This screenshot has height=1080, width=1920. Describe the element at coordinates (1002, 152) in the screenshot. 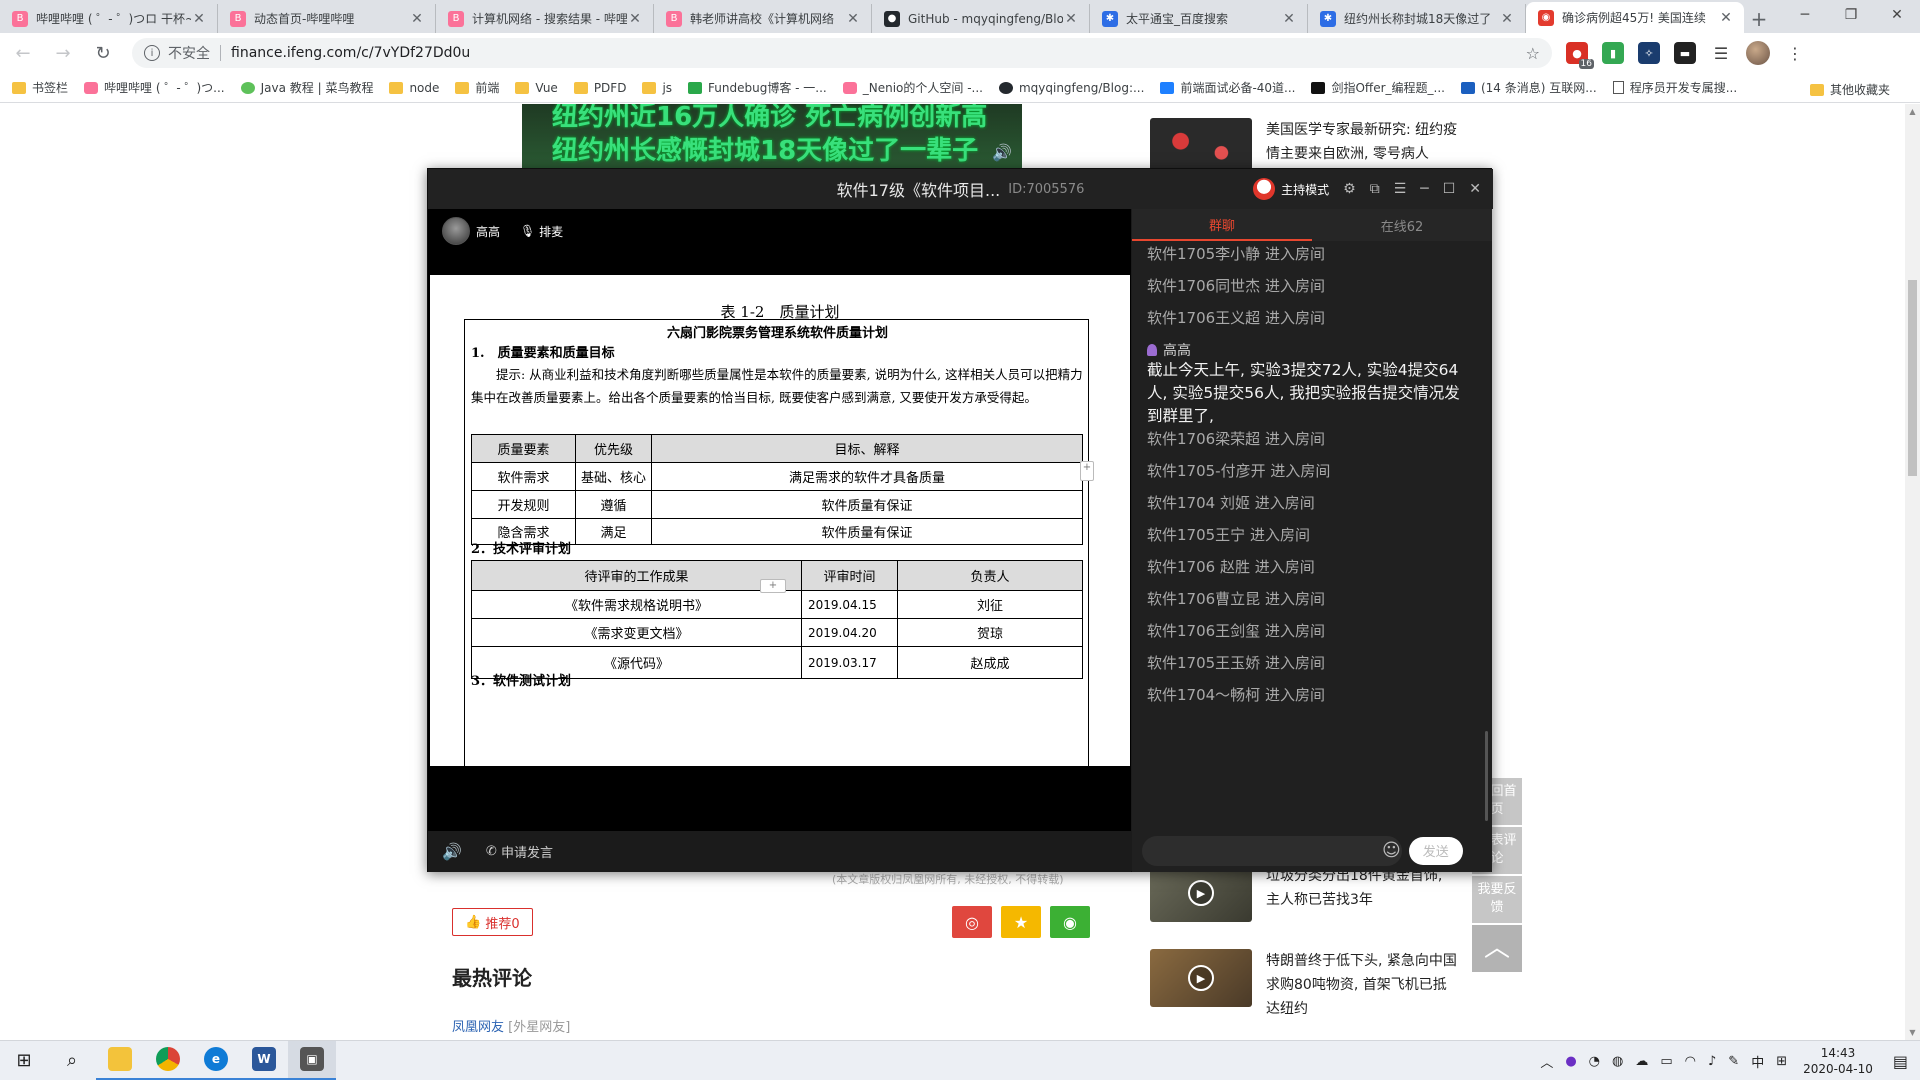

I see `volume-icon: 🔊` at that location.